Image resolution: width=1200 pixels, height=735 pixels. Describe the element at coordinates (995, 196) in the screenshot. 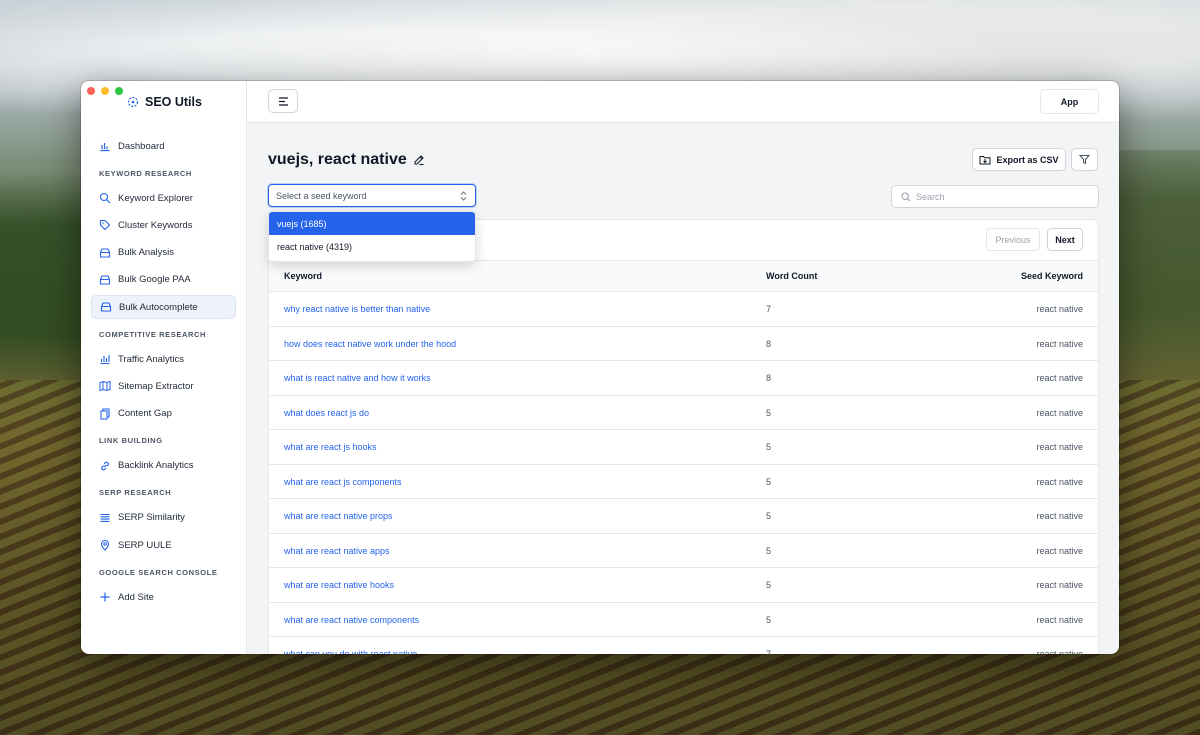

I see `search-input: Search` at that location.